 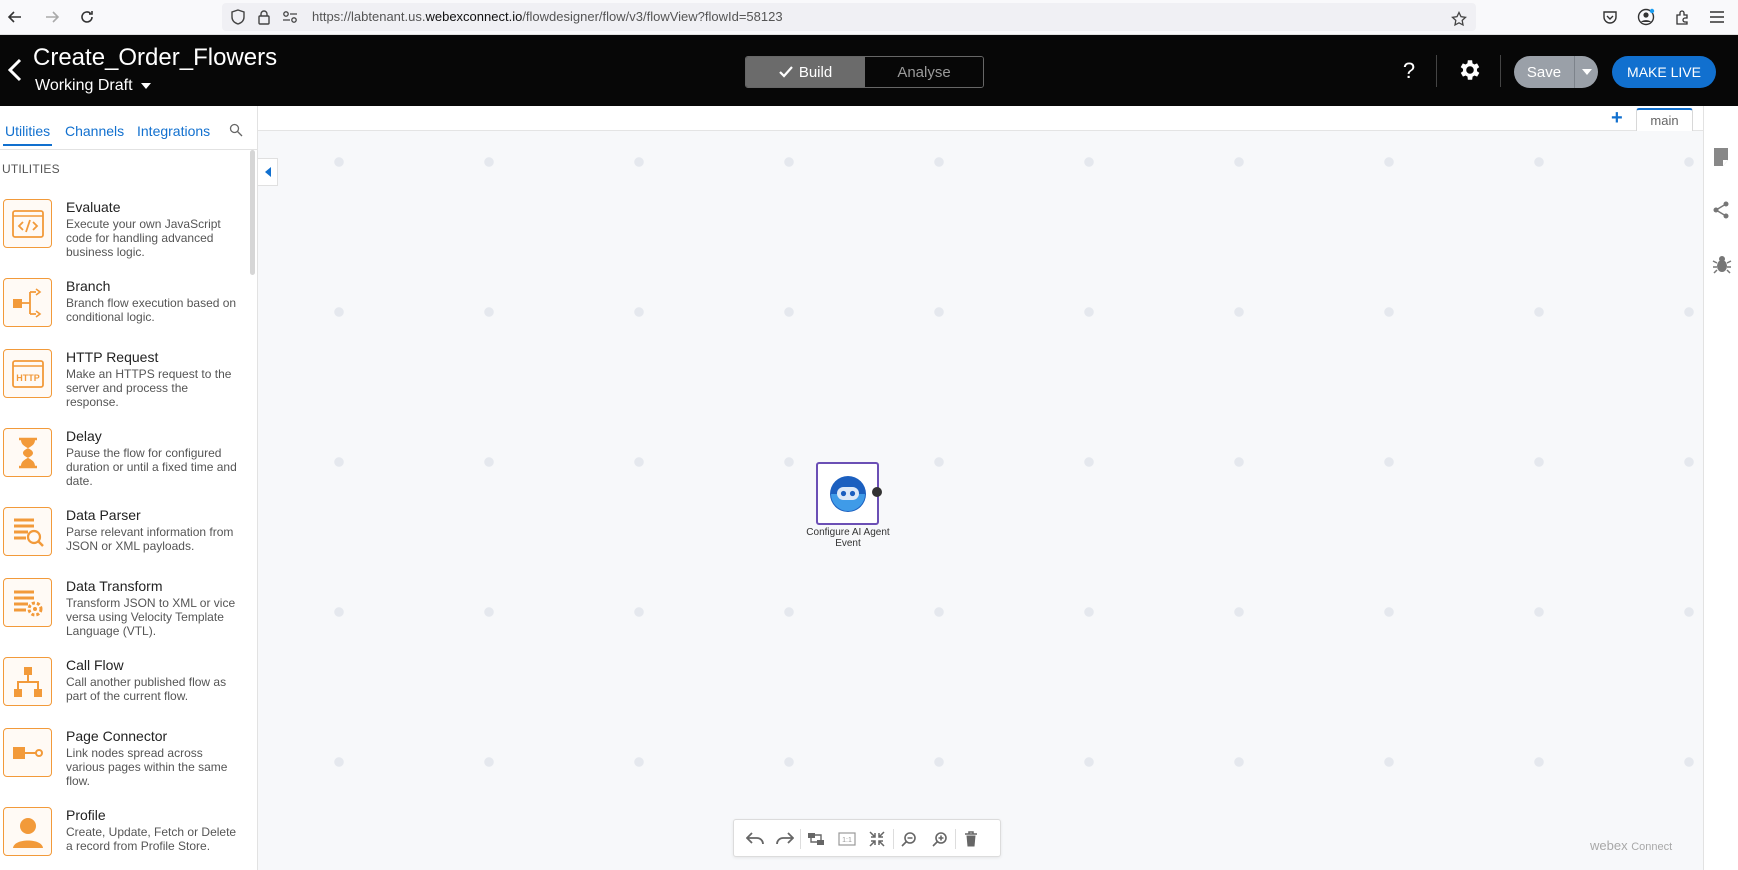 What do you see at coordinates (31, 169) in the screenshot?
I see `section-title: UTILITIES` at bounding box center [31, 169].